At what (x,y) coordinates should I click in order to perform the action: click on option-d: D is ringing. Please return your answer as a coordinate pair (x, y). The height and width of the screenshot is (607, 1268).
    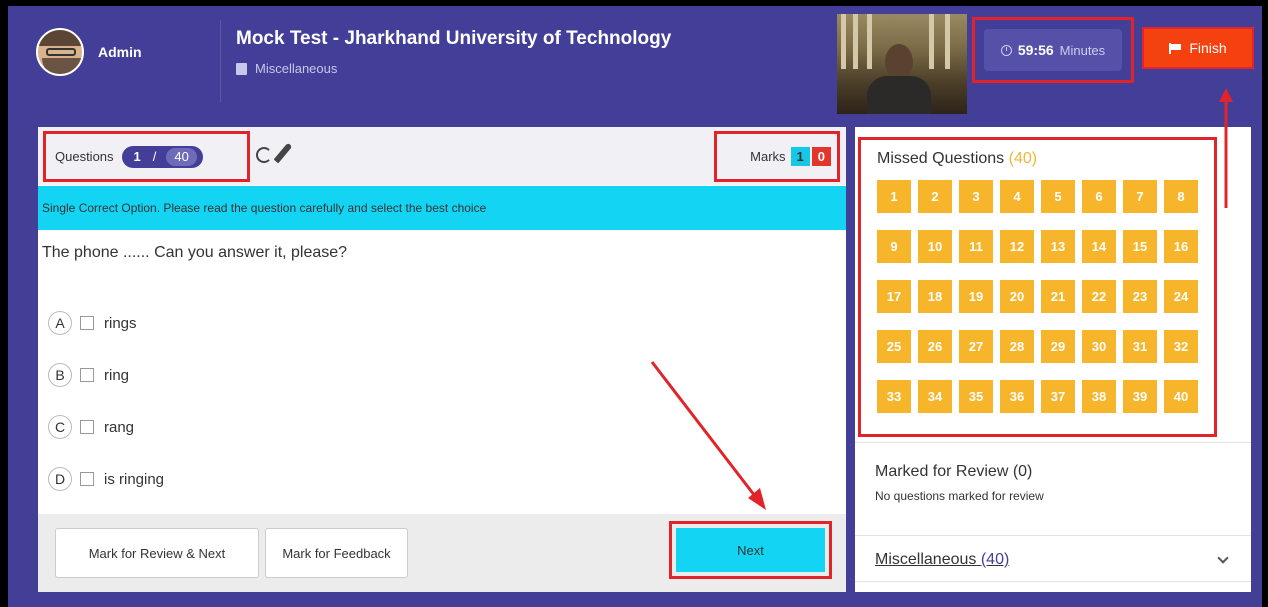
    Looking at the image, I should click on (106, 479).